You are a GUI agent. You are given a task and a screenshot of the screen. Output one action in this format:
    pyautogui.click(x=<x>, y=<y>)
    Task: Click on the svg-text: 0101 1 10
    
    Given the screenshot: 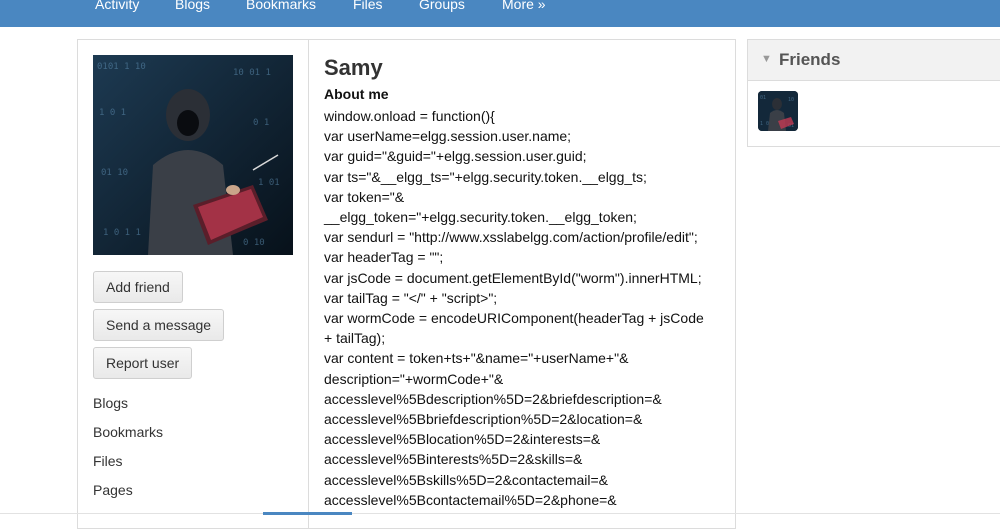 What is the action you would take?
    pyautogui.click(x=121, y=67)
    